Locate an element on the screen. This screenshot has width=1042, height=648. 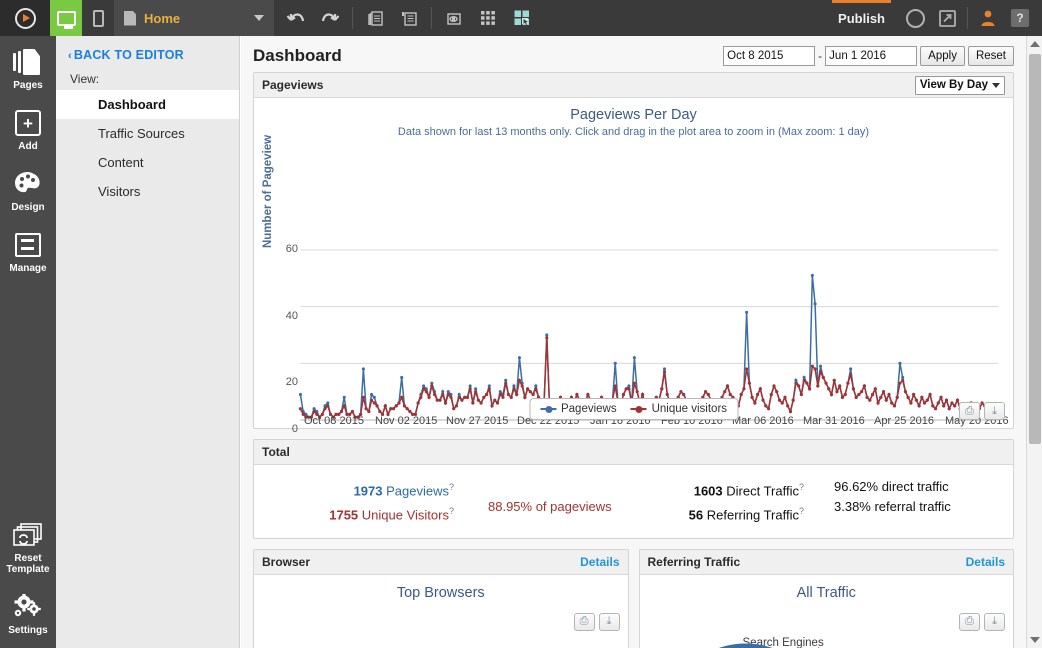
rail-item-manage: Manage is located at coordinates (28, 249).